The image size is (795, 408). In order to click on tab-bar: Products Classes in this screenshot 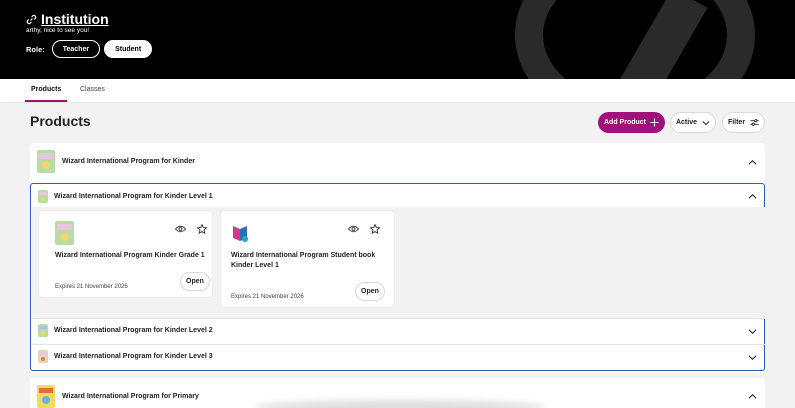, I will do `click(397, 91)`.